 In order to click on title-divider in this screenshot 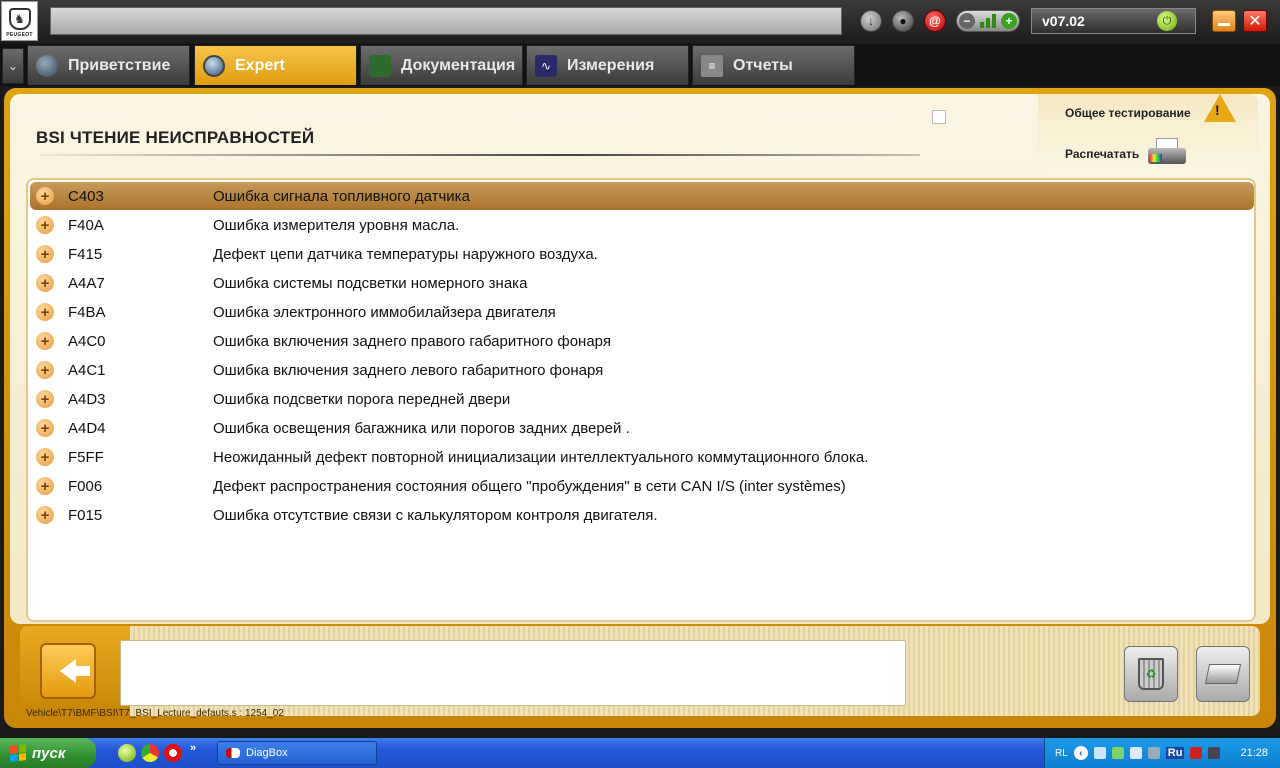, I will do `click(480, 155)`.